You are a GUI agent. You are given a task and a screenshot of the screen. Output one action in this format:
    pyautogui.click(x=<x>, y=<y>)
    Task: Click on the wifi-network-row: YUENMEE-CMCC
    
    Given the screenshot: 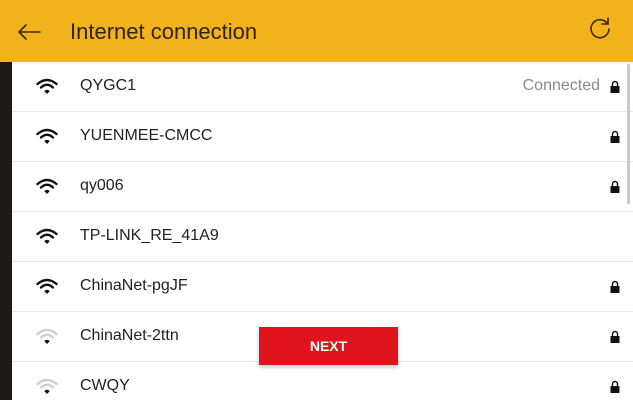 What is the action you would take?
    pyautogui.click(x=322, y=137)
    